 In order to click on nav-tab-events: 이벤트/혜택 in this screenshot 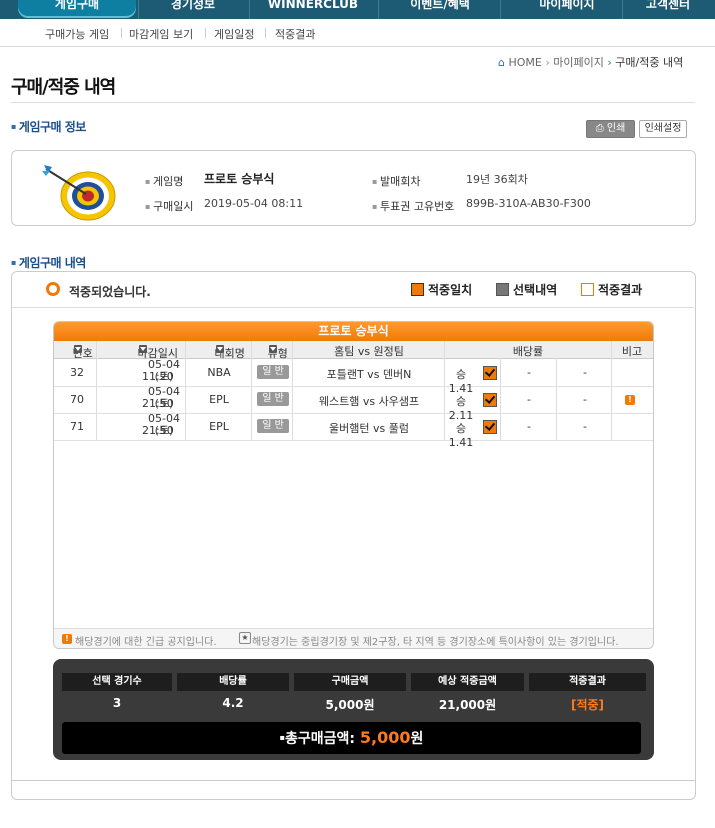, I will do `click(440, 9)`.